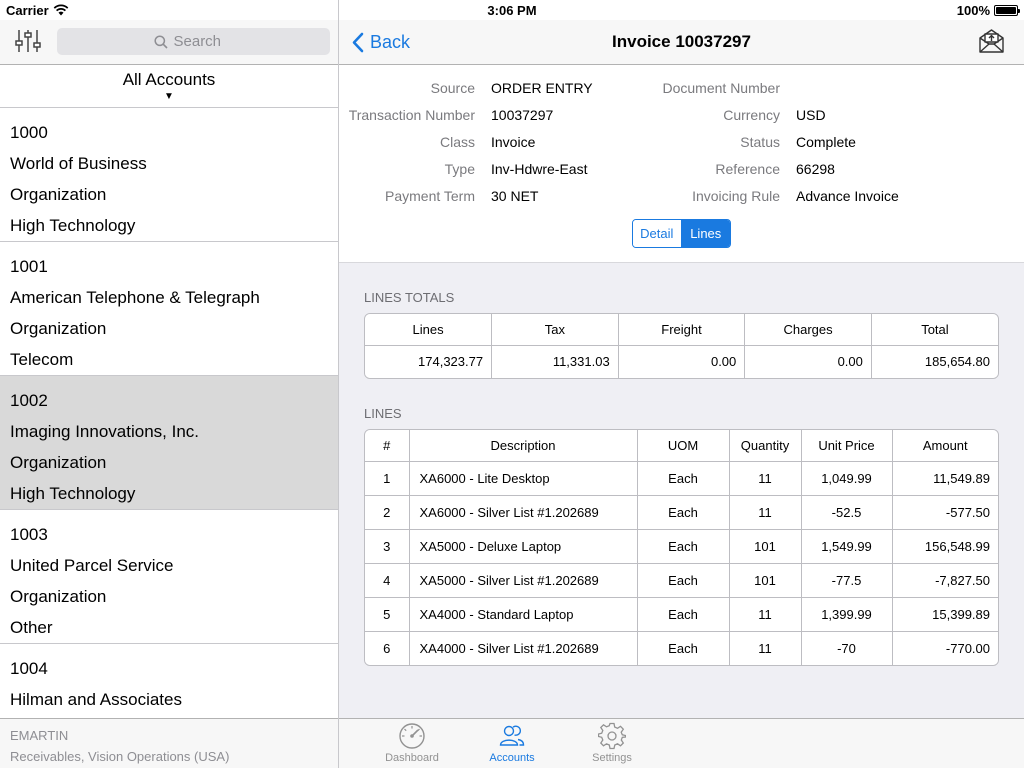 This screenshot has height=768, width=1024. I want to click on account-number: 1003, so click(29, 534).